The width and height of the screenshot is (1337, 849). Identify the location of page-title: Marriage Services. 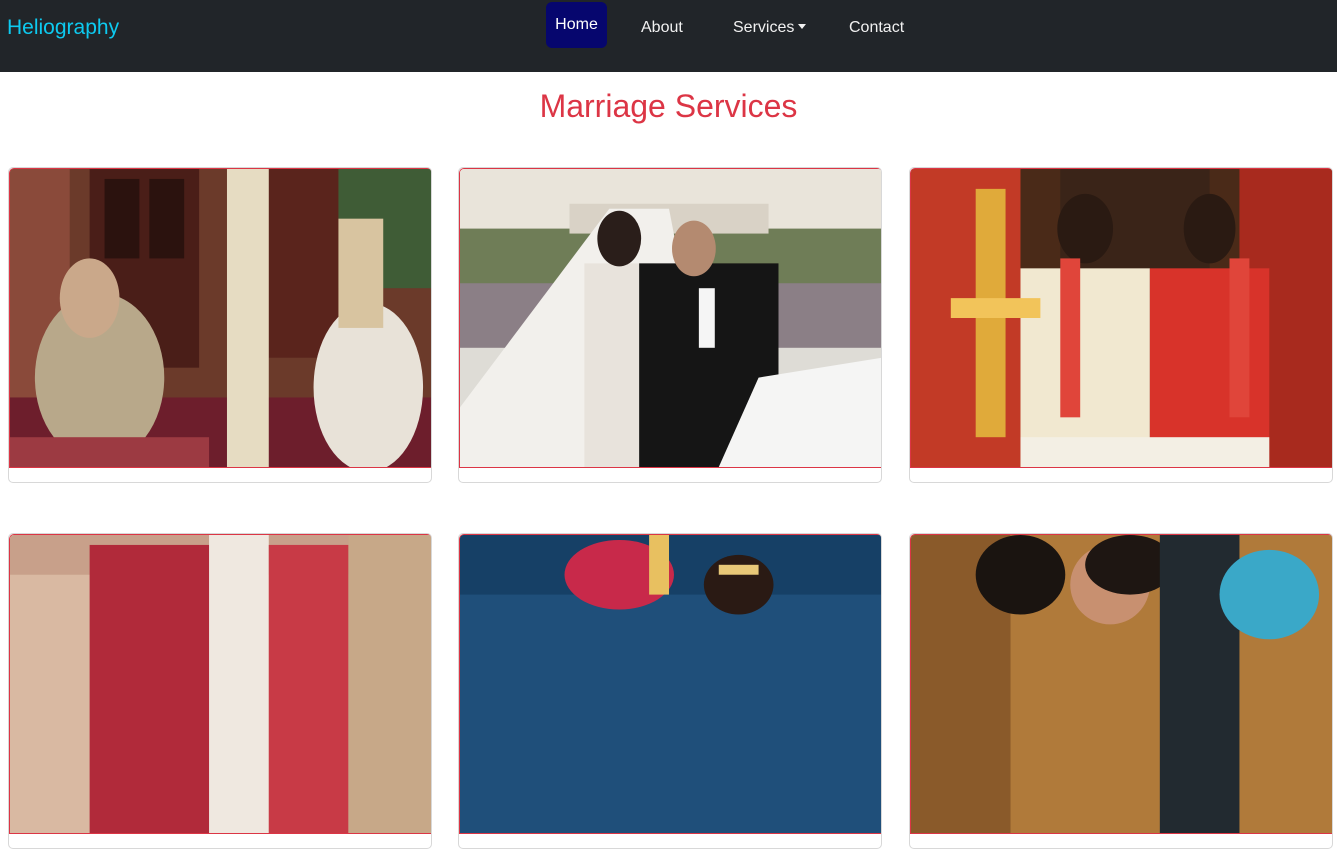
(668, 106).